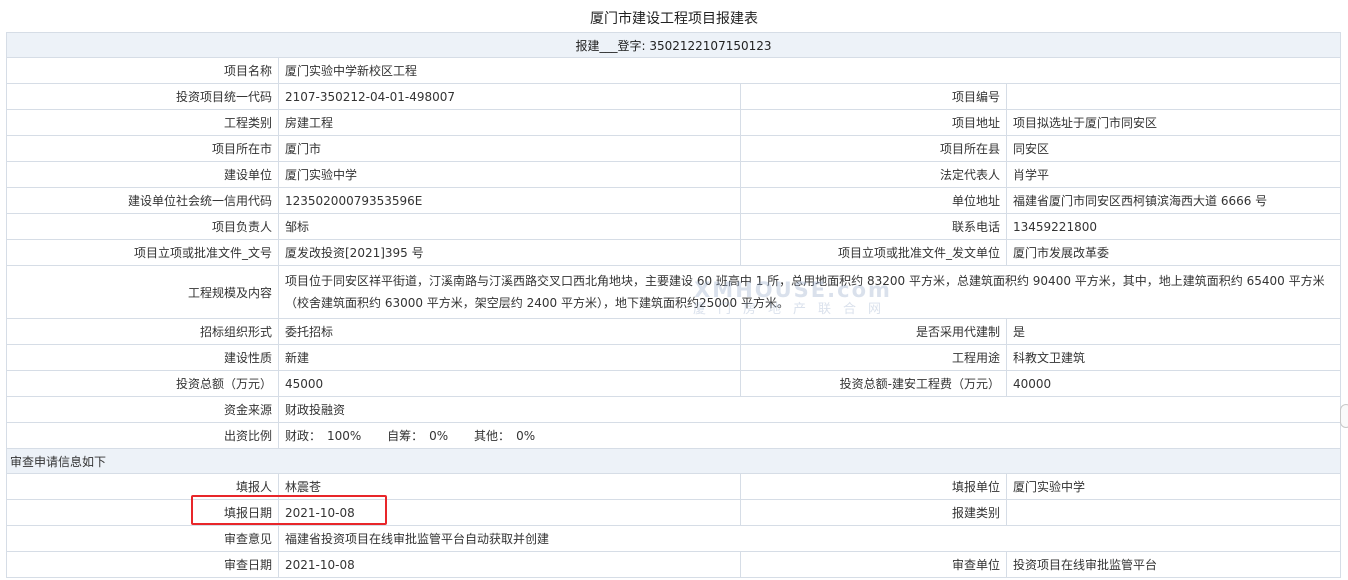 The height and width of the screenshot is (580, 1348). What do you see at coordinates (873, 331) in the screenshot?
I see `field-label: 是否采用代建制` at bounding box center [873, 331].